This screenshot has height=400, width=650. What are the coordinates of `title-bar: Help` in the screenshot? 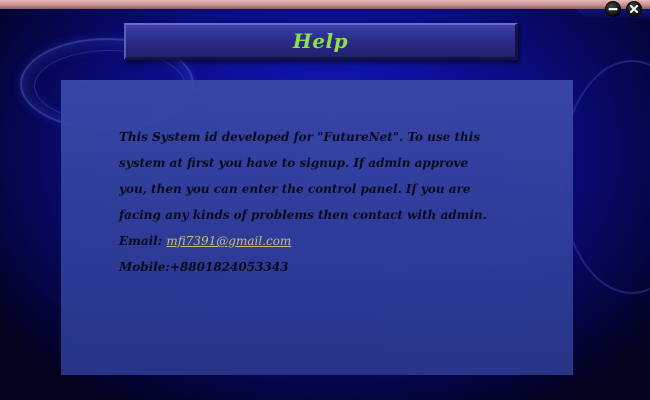 It's located at (321, 41).